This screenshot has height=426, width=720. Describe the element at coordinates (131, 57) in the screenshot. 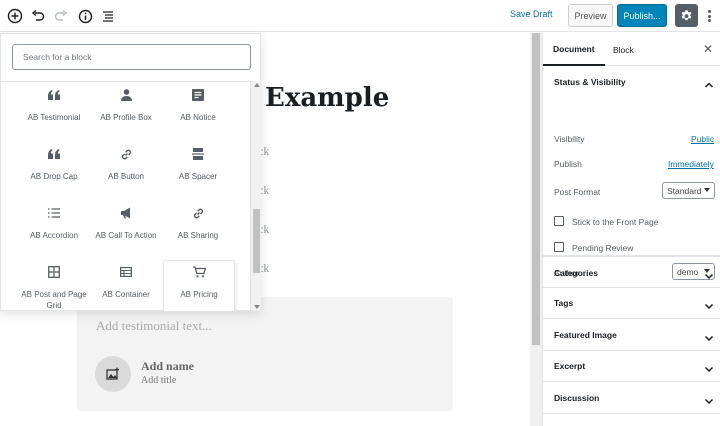

I see `block-search-input: Search for a block` at that location.